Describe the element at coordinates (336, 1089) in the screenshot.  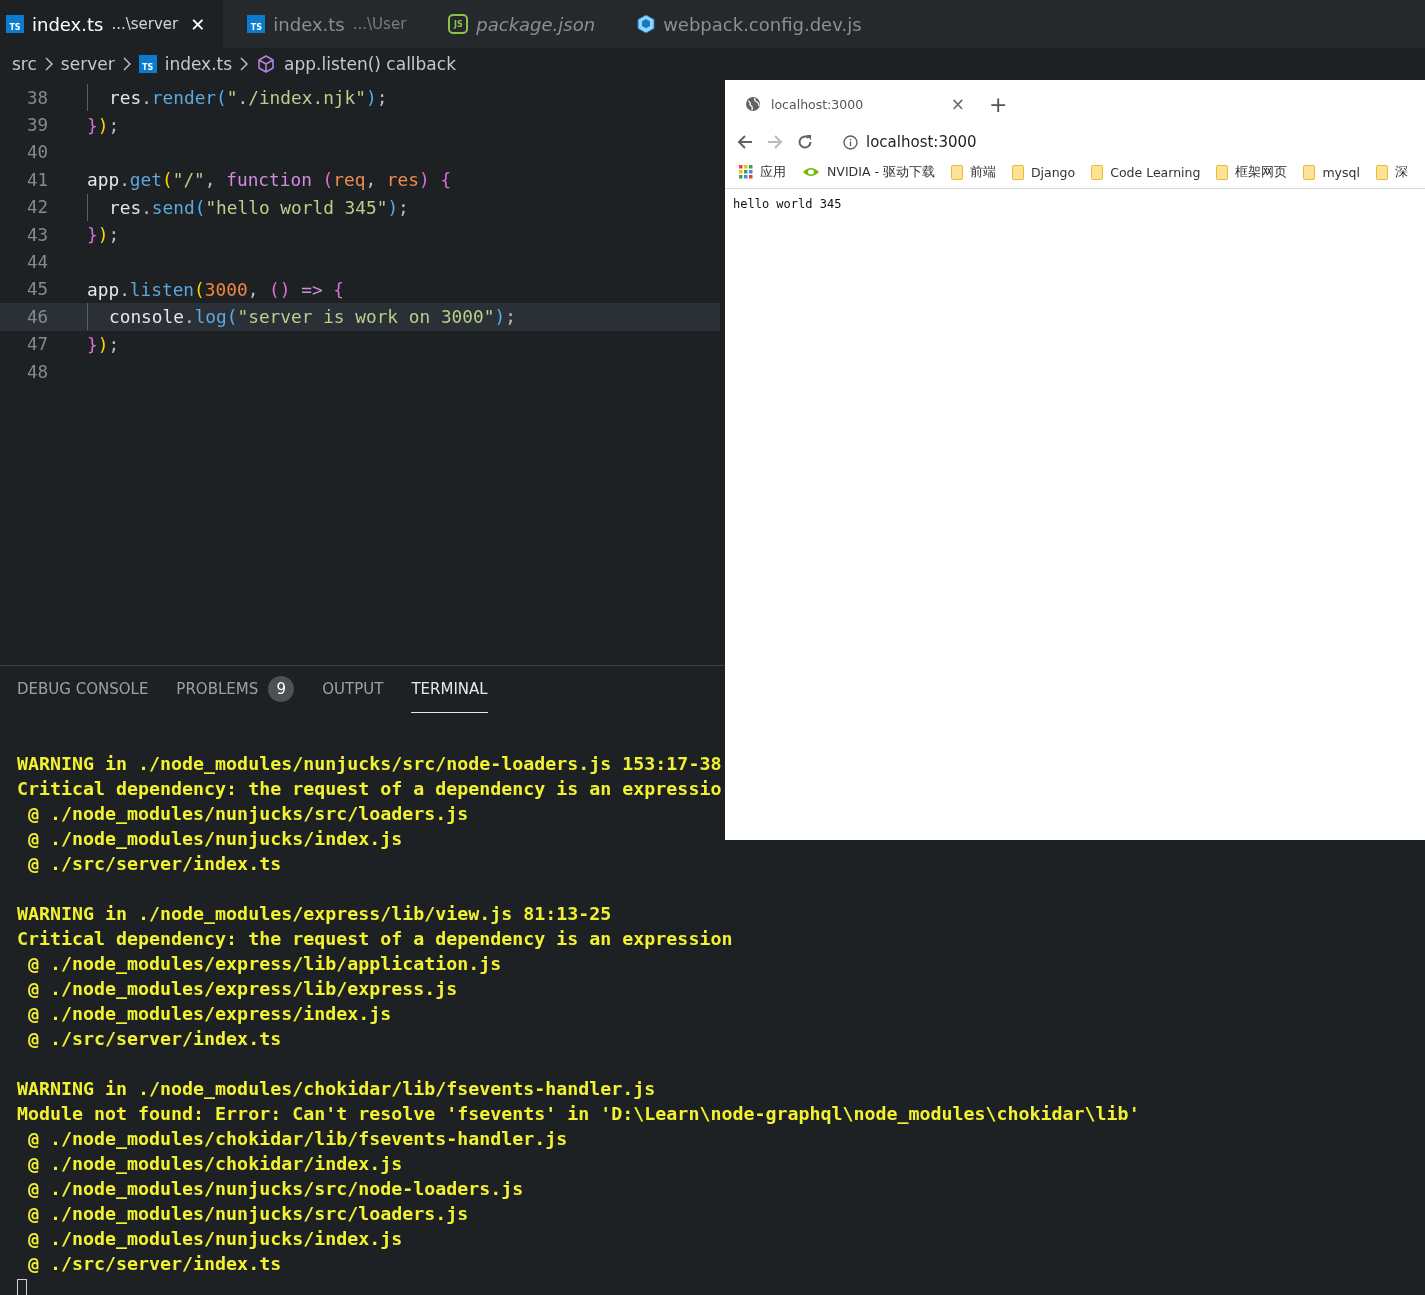
I see `terminal-line: WARNING in ./node_modules/chokidar/lib/fsevents-handler.js` at that location.